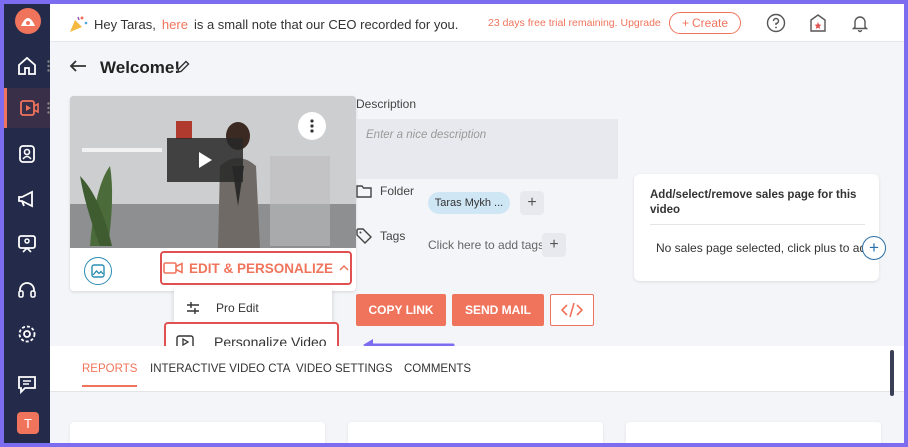  I want to click on tag-icon, so click(364, 236).